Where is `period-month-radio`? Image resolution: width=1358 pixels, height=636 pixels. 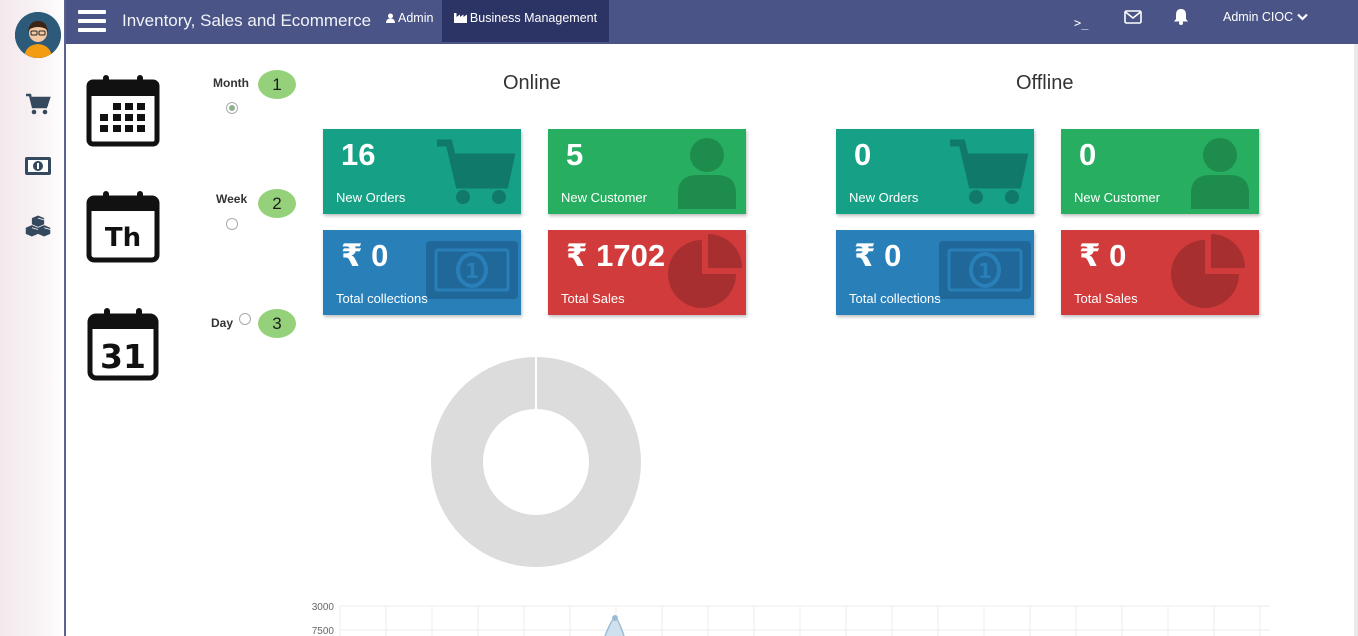
period-month-radio is located at coordinates (232, 108).